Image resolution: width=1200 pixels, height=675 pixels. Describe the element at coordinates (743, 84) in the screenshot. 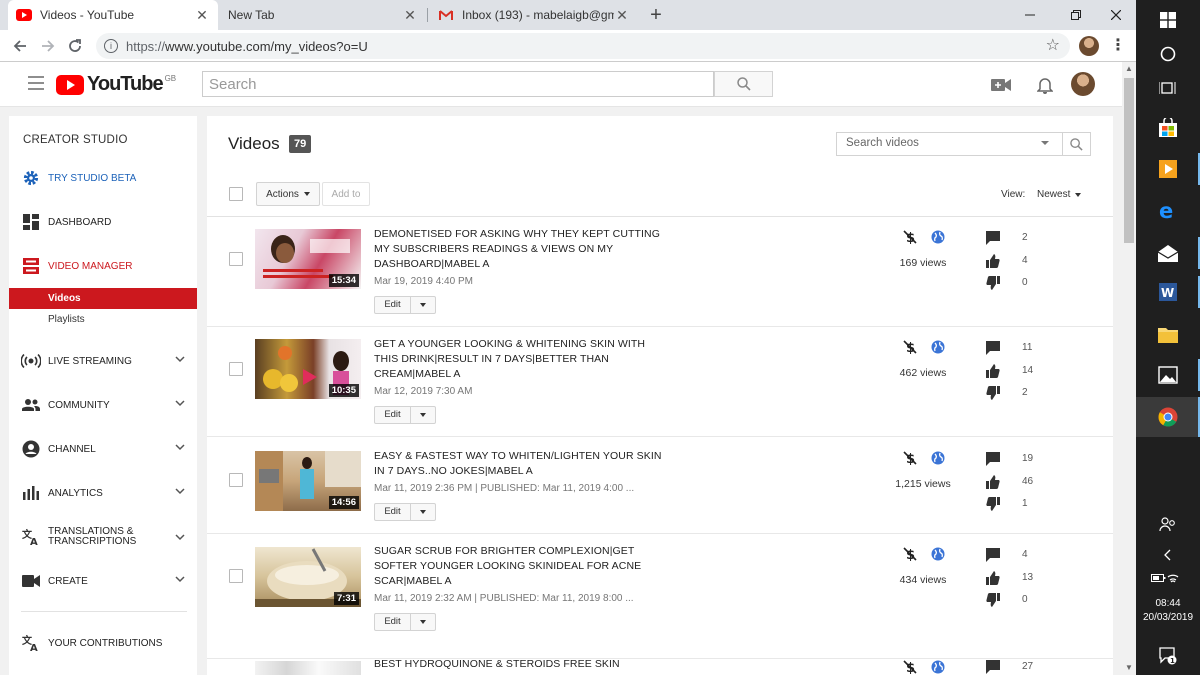

I see `yt-search-button` at that location.